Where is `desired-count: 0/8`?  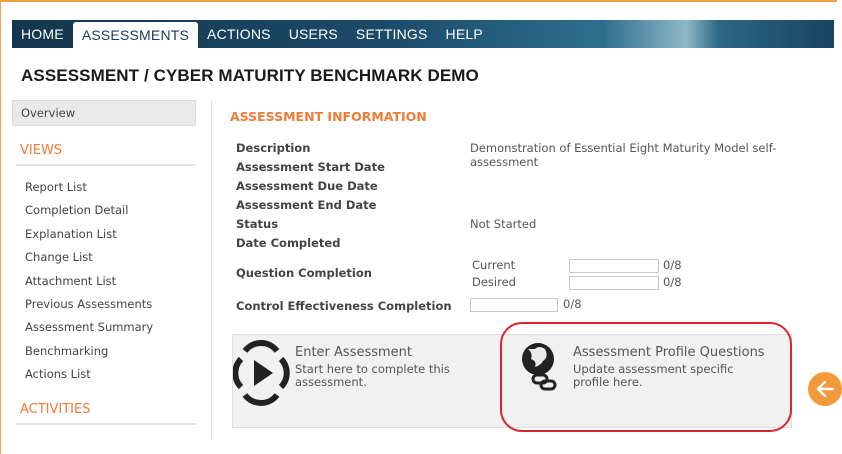 desired-count: 0/8 is located at coordinates (672, 282).